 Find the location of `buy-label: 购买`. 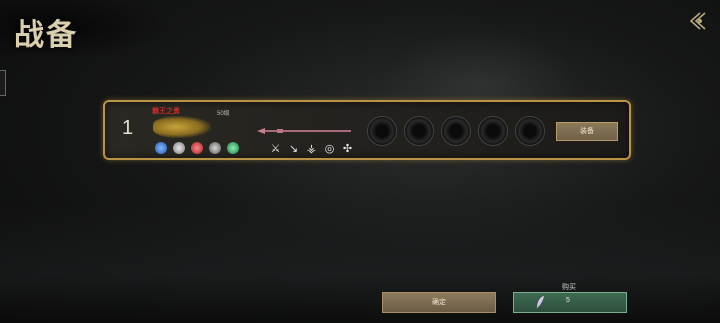

buy-label: 购买 is located at coordinates (569, 287).